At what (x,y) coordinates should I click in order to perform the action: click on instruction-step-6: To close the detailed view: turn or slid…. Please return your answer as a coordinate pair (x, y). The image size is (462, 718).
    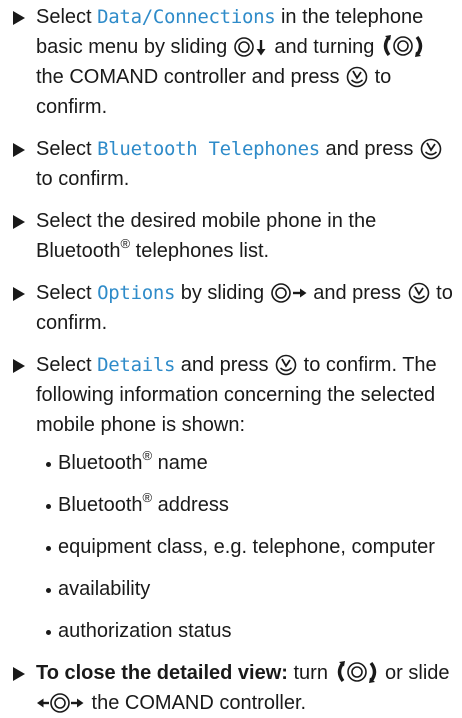
    Looking at the image, I should click on (233, 688).